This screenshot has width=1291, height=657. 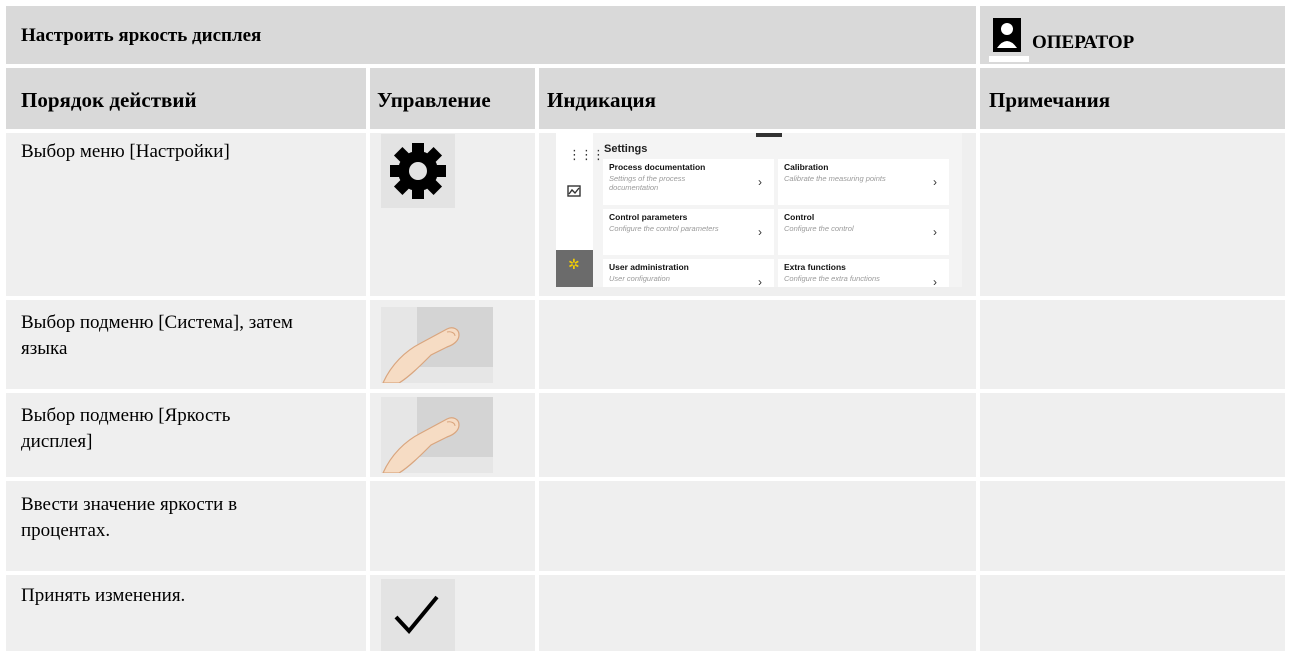 I want to click on table-title-cell: Настроить яркость дисплея, so click(x=491, y=35).